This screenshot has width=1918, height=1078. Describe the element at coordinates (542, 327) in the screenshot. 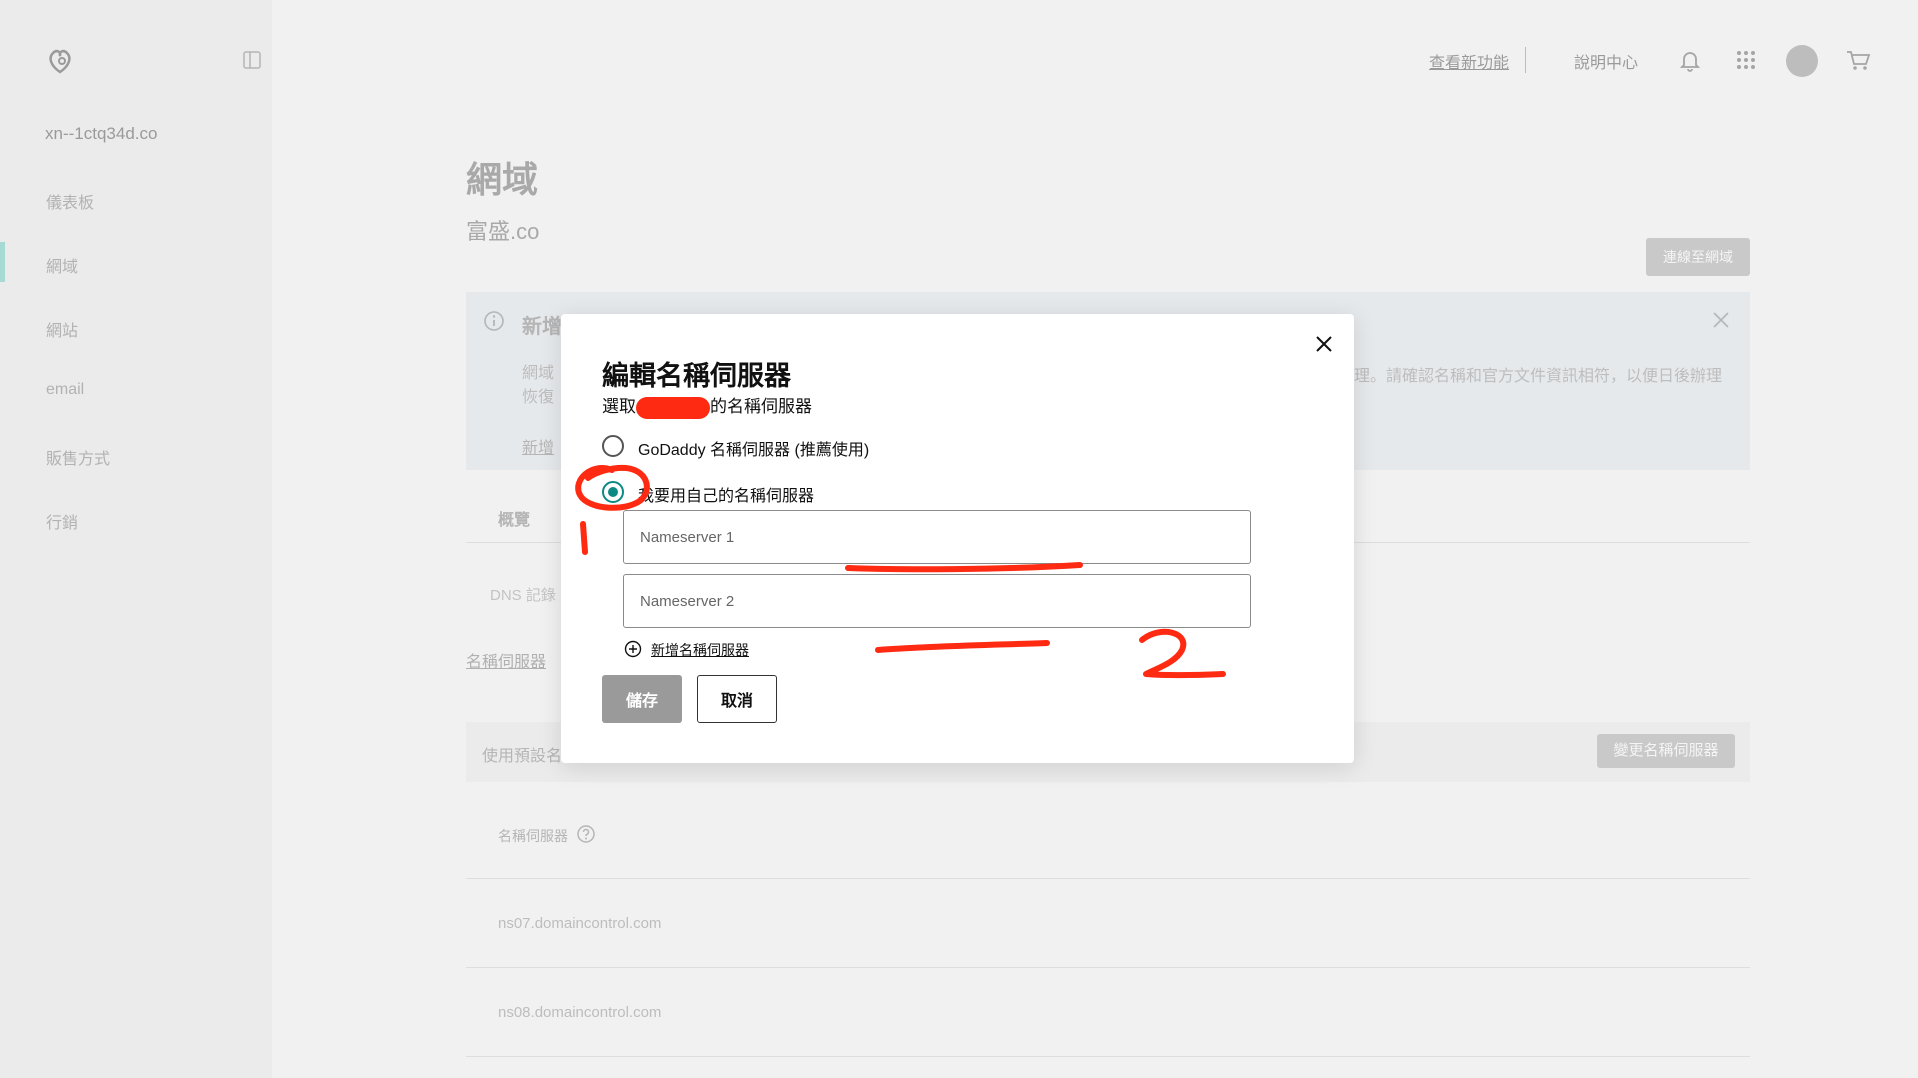

I see `banner-title: 新增` at that location.